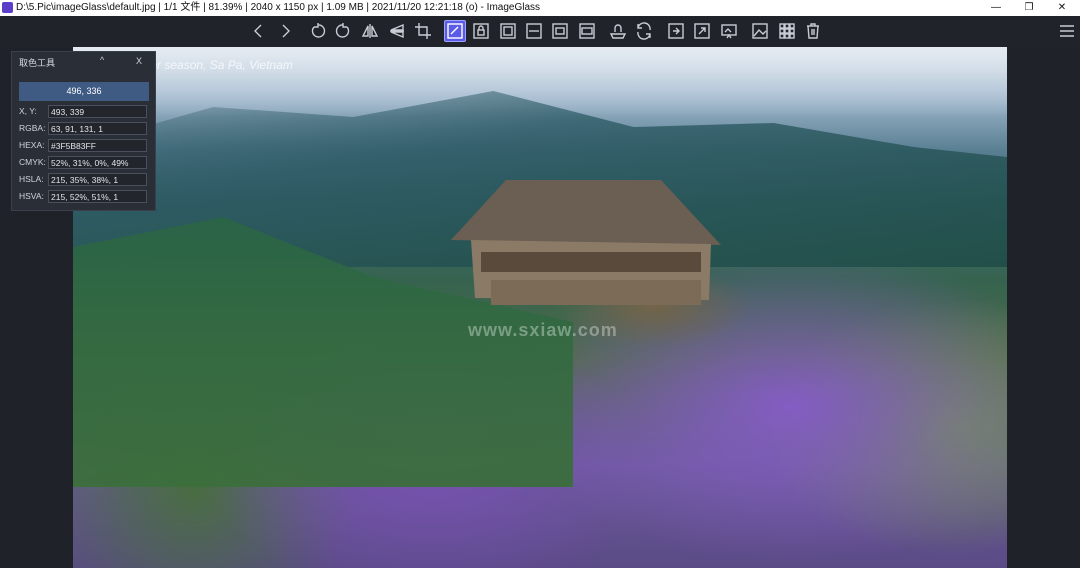  Describe the element at coordinates (97, 128) in the screenshot. I see `color-value-field: 63, 91, 131, 1` at that location.